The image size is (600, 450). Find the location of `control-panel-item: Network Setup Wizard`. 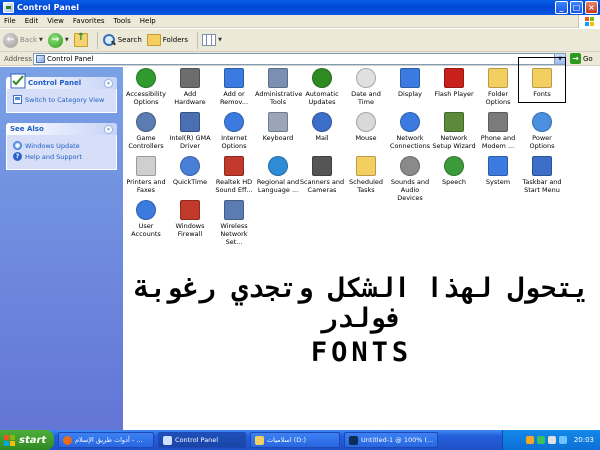

control-panel-item: Network Setup Wizard is located at coordinates (454, 131).